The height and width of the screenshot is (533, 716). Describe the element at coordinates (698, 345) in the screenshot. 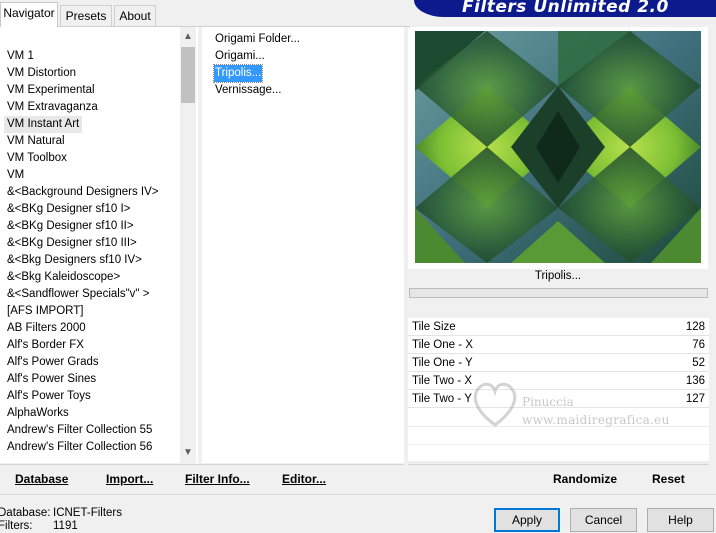

I see `parameter-value: 76` at that location.